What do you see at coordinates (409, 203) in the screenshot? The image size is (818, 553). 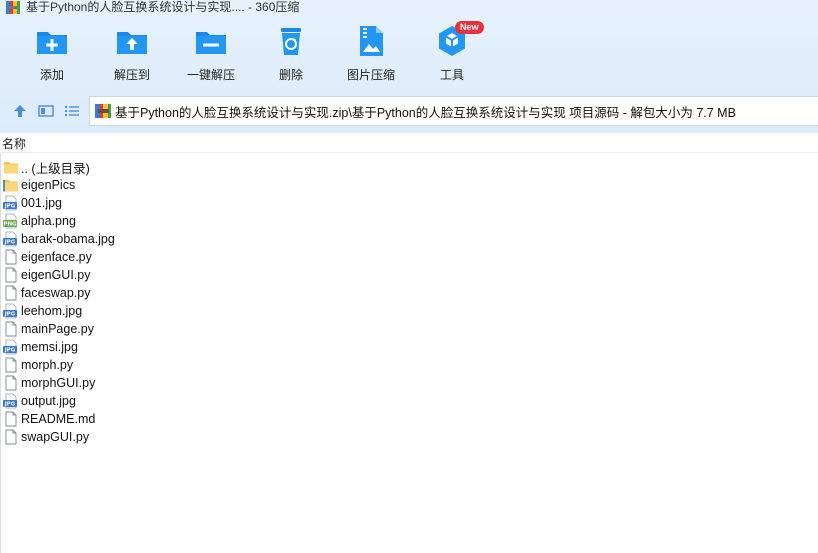 I see `list-item: JPG 001.jpg` at bounding box center [409, 203].